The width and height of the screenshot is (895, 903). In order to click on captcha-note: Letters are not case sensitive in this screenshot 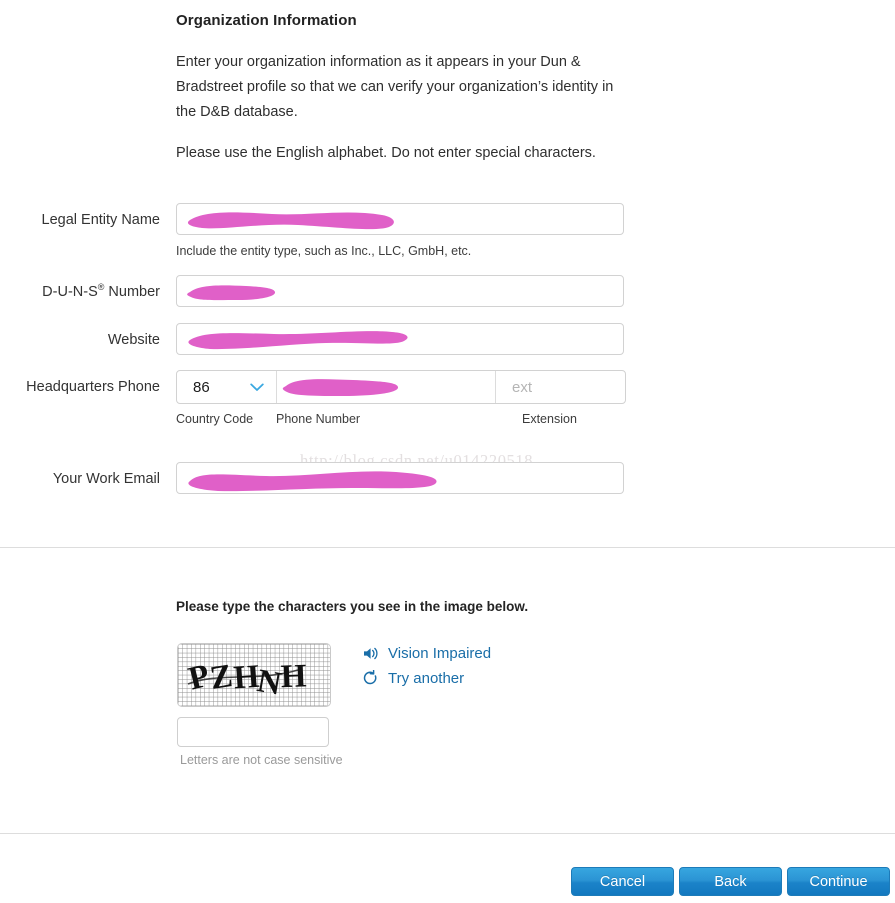, I will do `click(261, 760)`.